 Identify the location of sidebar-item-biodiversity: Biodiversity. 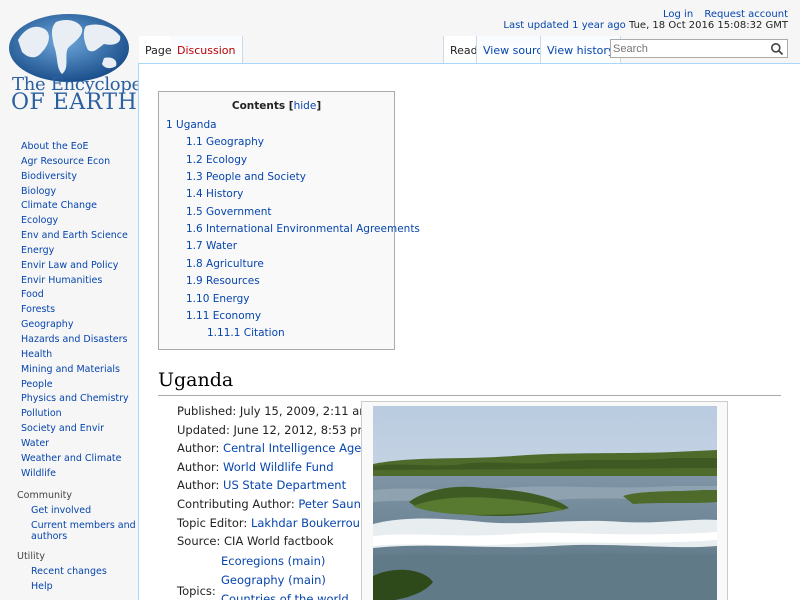
(79, 177).